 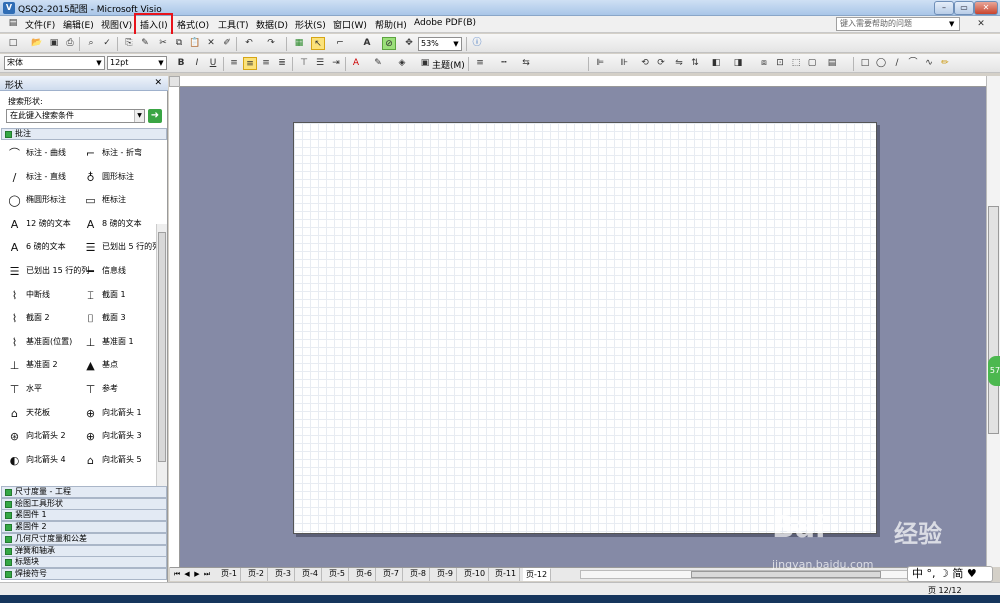 I want to click on combine-icon: ▢, so click(x=812, y=63).